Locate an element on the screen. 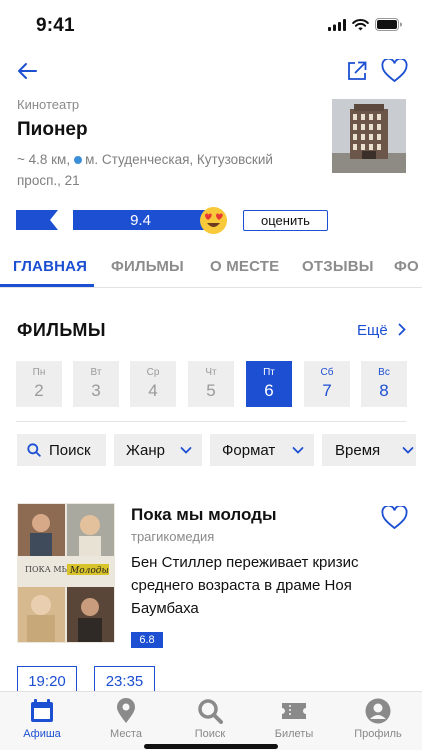 Image resolution: width=422 pixels, height=750 pixels. search-filter-button: Поиск is located at coordinates (61, 450).